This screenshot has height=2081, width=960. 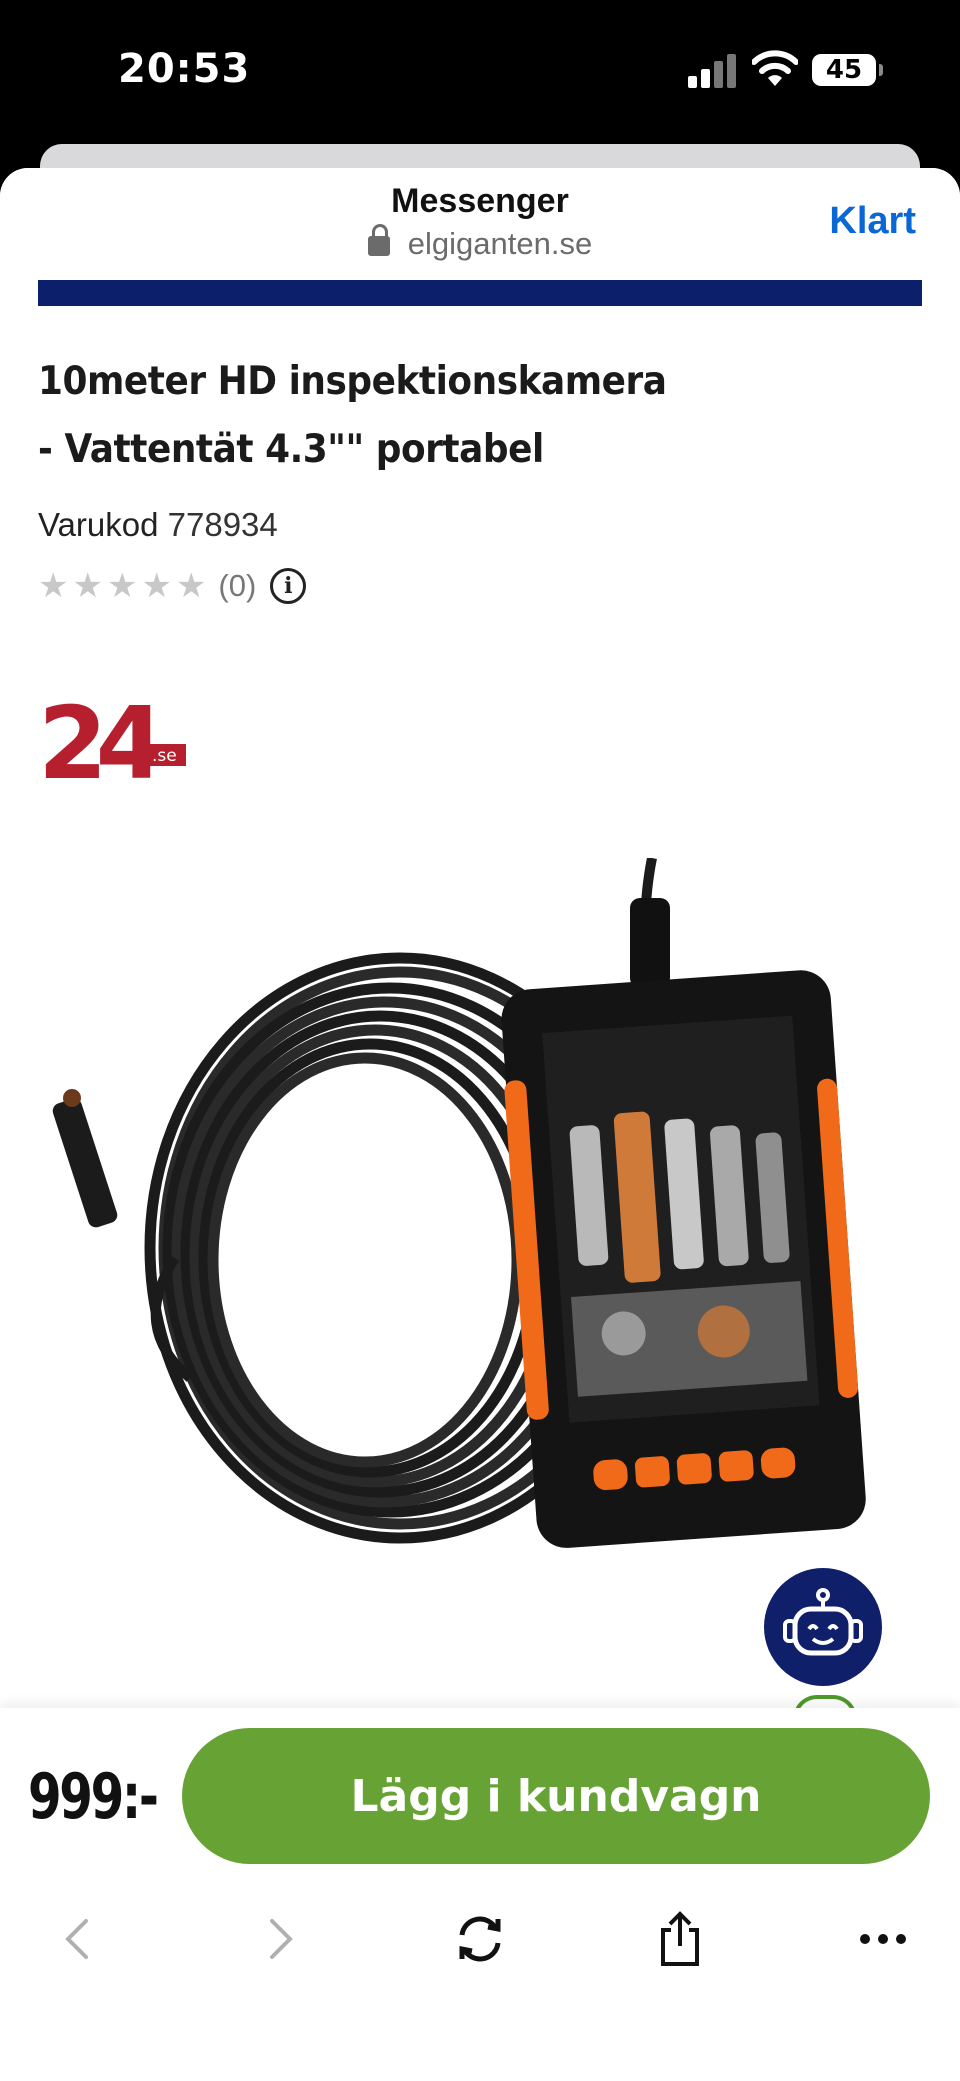 What do you see at coordinates (500, 243) in the screenshot?
I see `url-text: elgiganten.se` at bounding box center [500, 243].